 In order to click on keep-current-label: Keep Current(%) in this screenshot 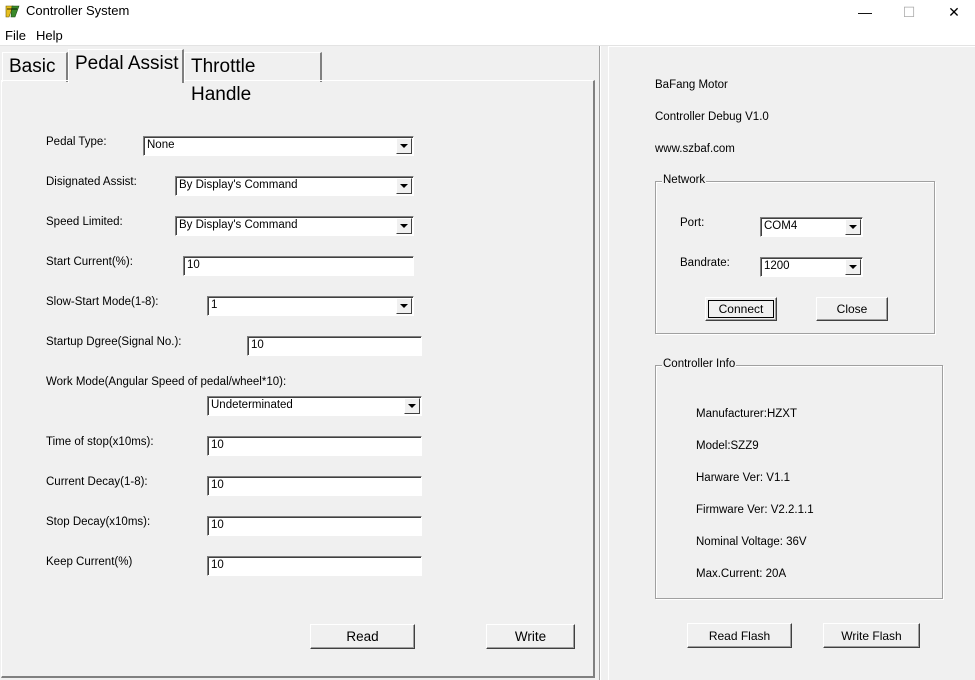, I will do `click(89, 562)`.